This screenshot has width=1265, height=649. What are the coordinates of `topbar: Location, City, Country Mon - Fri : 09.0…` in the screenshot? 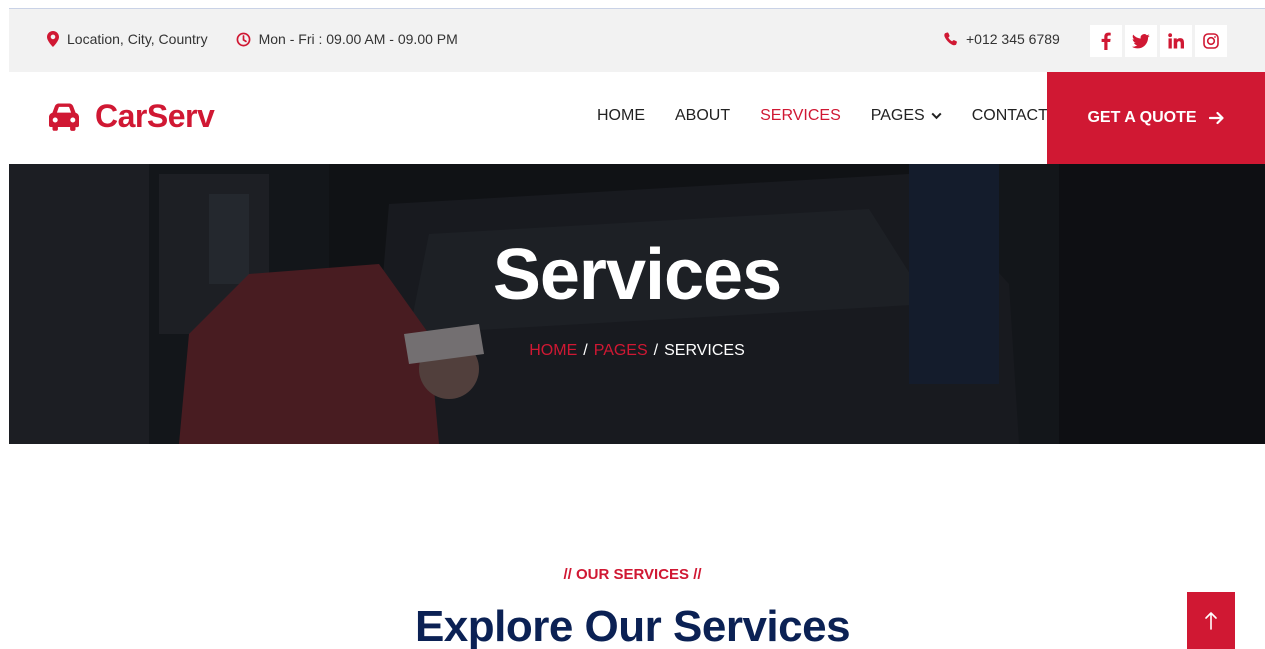 It's located at (637, 40).